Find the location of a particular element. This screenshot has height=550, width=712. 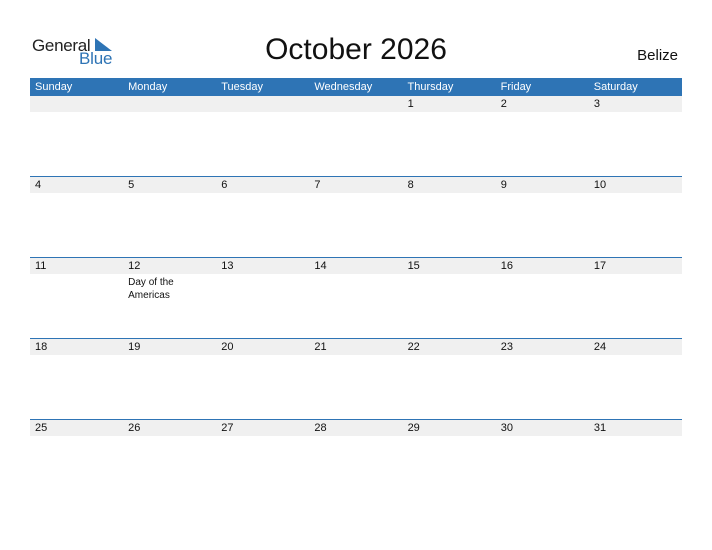

week-row: 4 5 6 7 8 9 10 is located at coordinates (356, 217).